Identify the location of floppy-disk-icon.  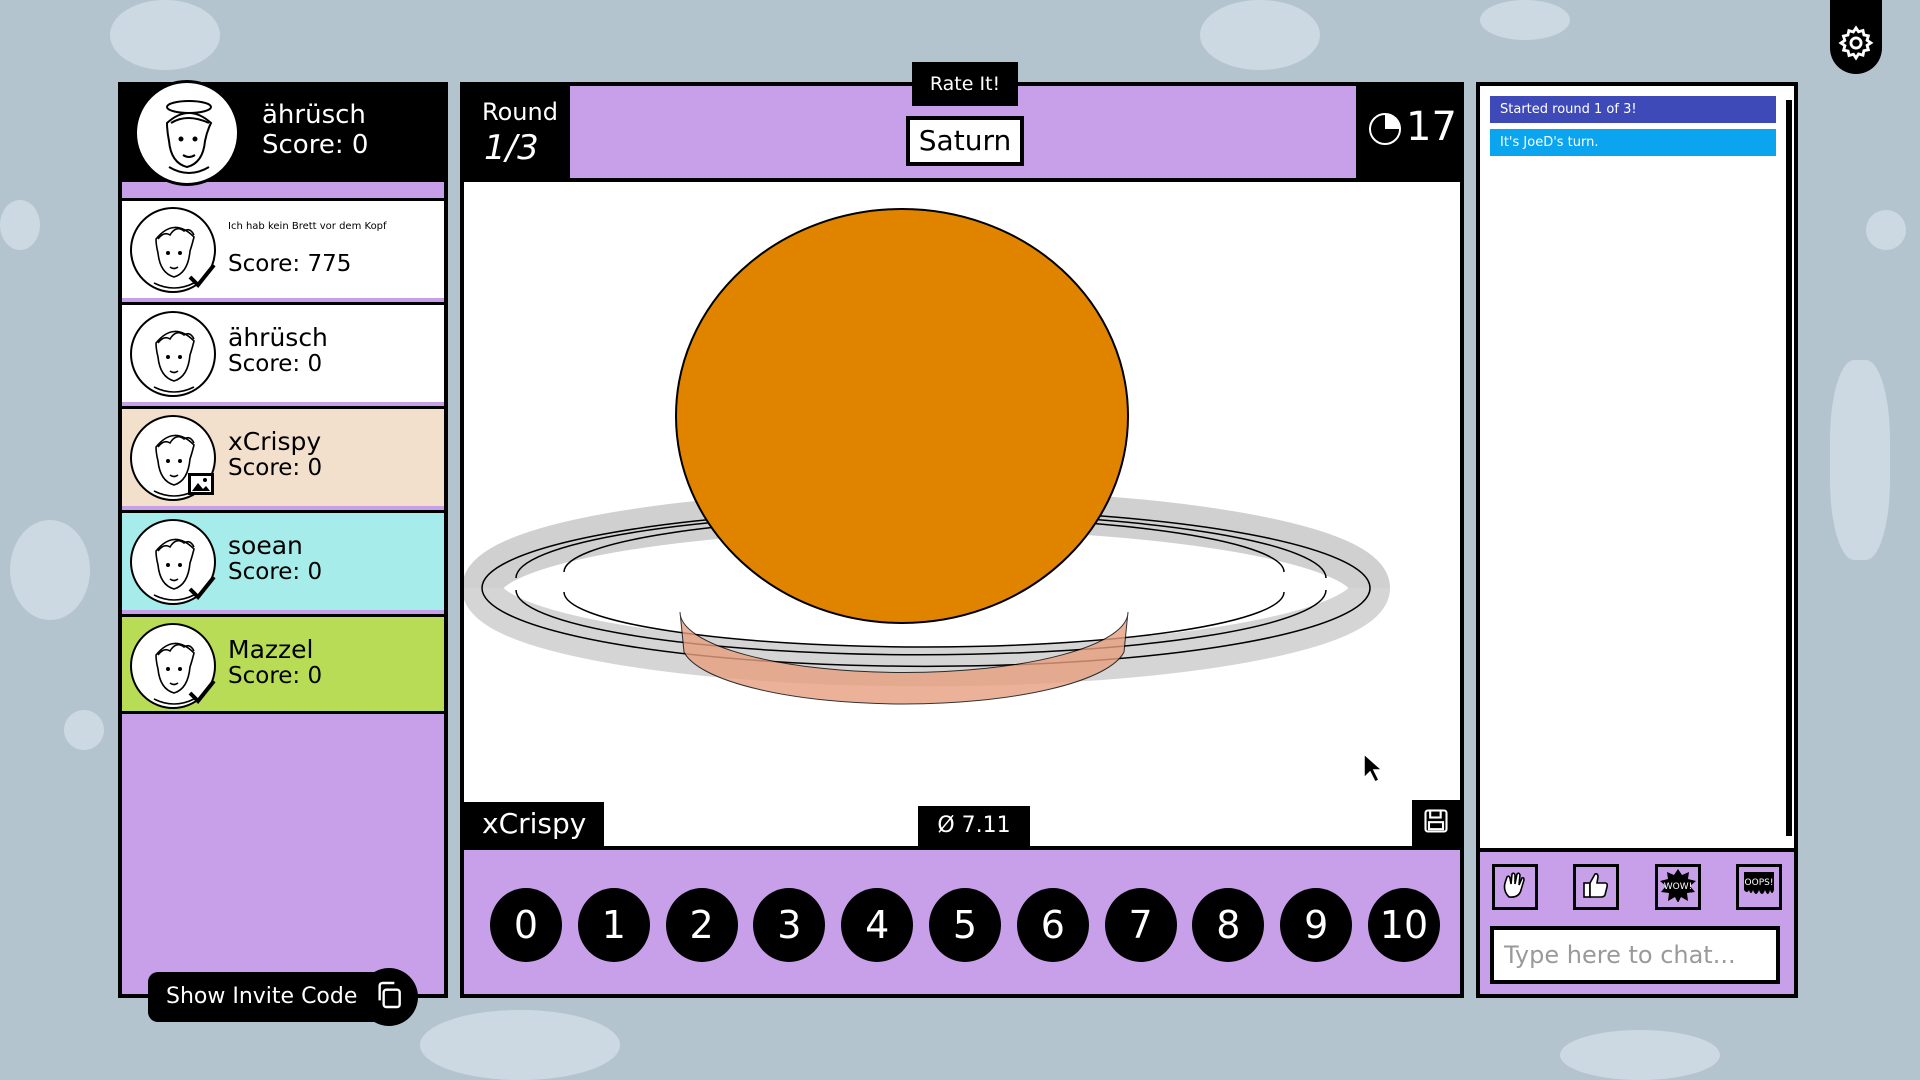
(1436, 823).